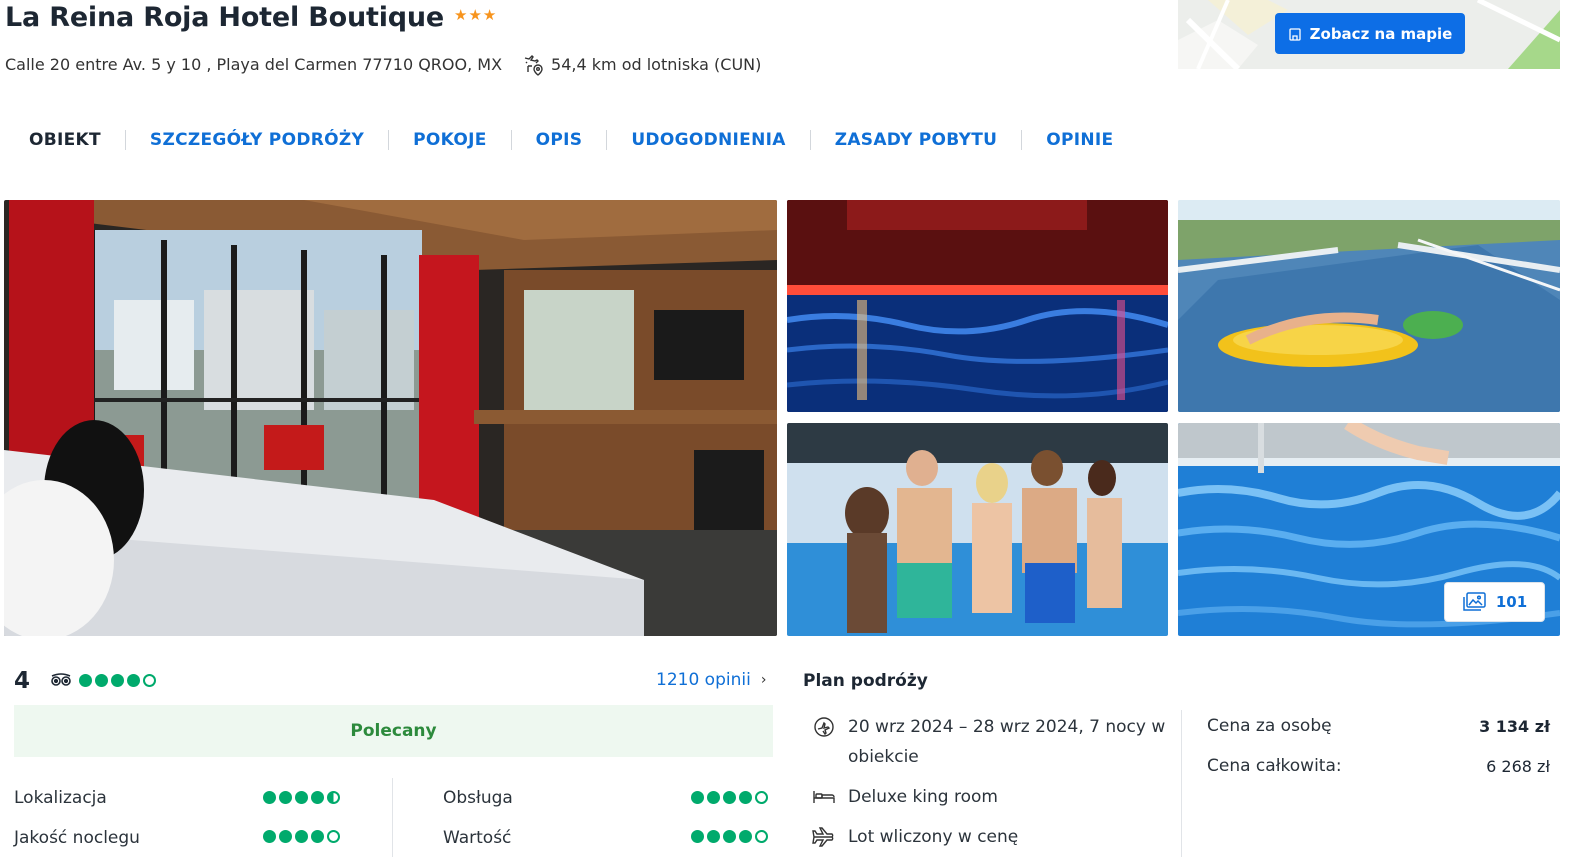 Image resolution: width=1575 pixels, height=857 pixels. Describe the element at coordinates (1079, 140) in the screenshot. I see `tab-opinie: OPINIE` at that location.